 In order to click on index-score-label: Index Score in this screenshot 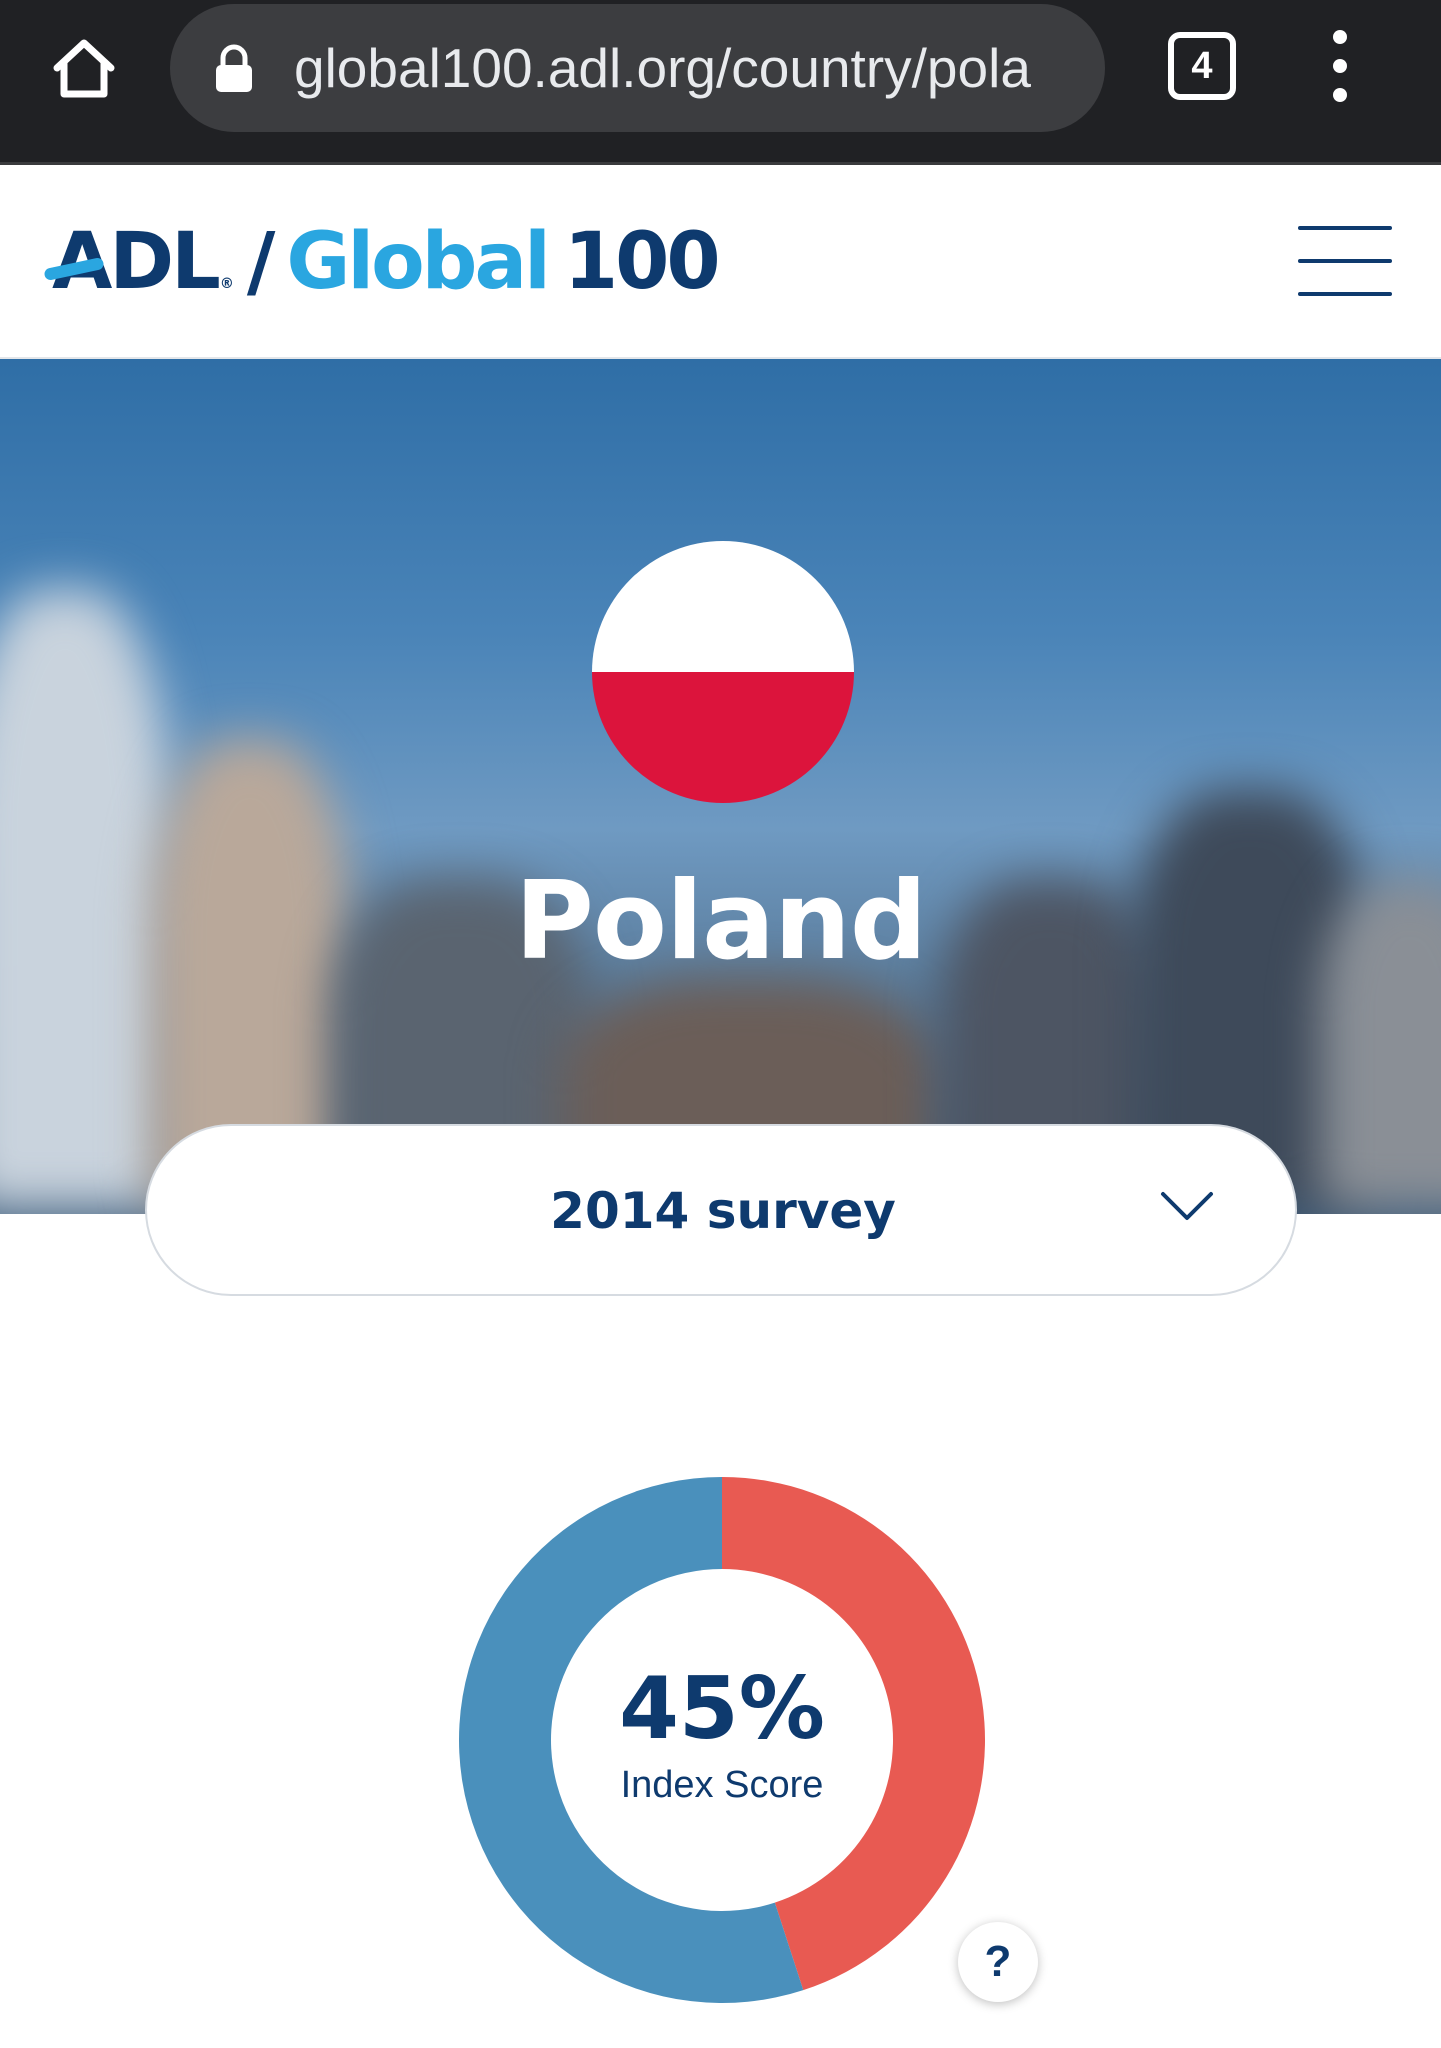, I will do `click(722, 1784)`.